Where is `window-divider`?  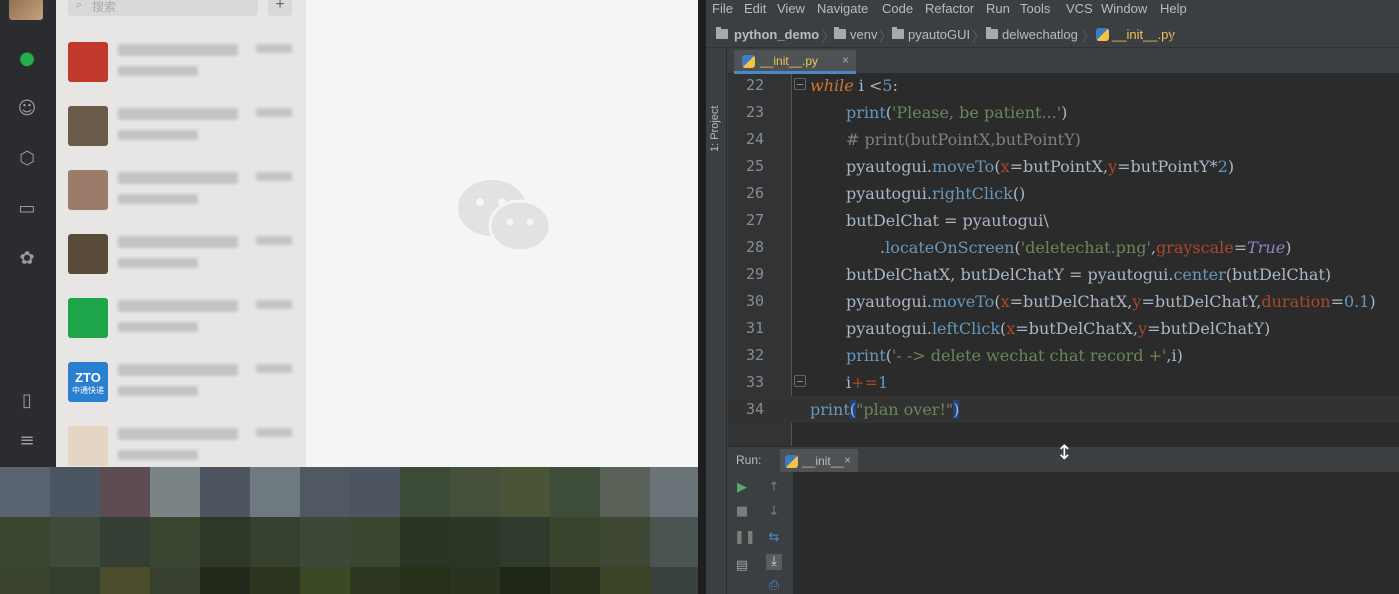
window-divider is located at coordinates (702, 297).